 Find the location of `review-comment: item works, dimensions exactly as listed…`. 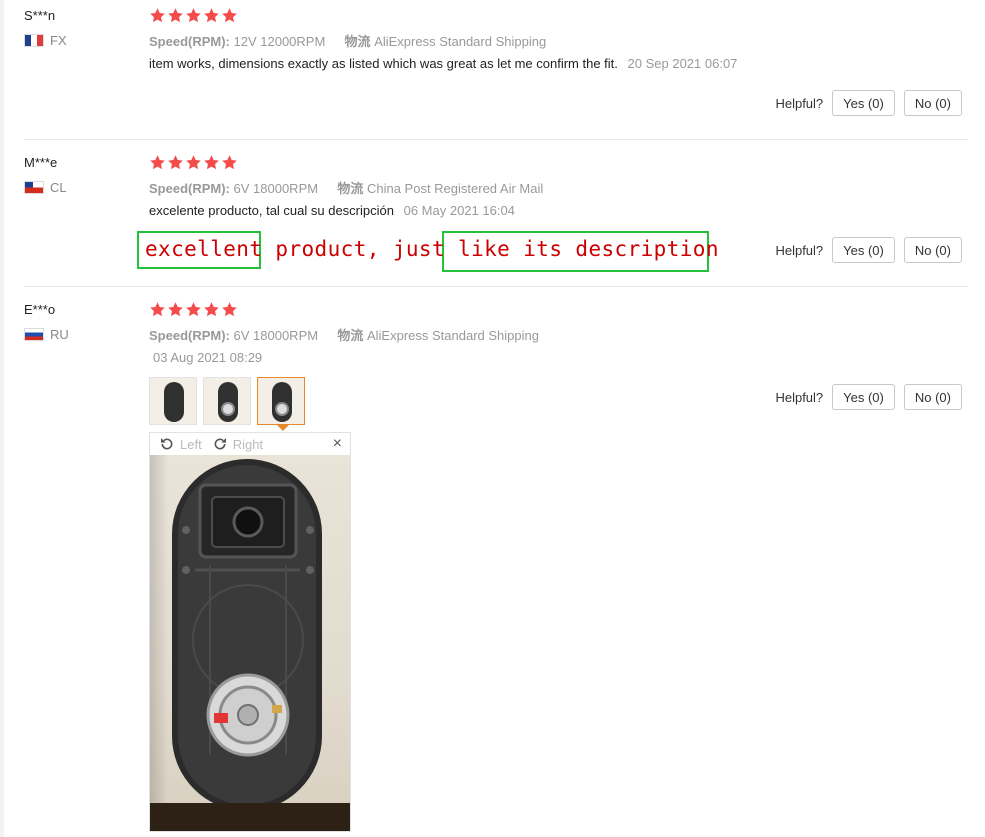

review-comment: item works, dimensions exactly as listed… is located at coordinates (443, 63).